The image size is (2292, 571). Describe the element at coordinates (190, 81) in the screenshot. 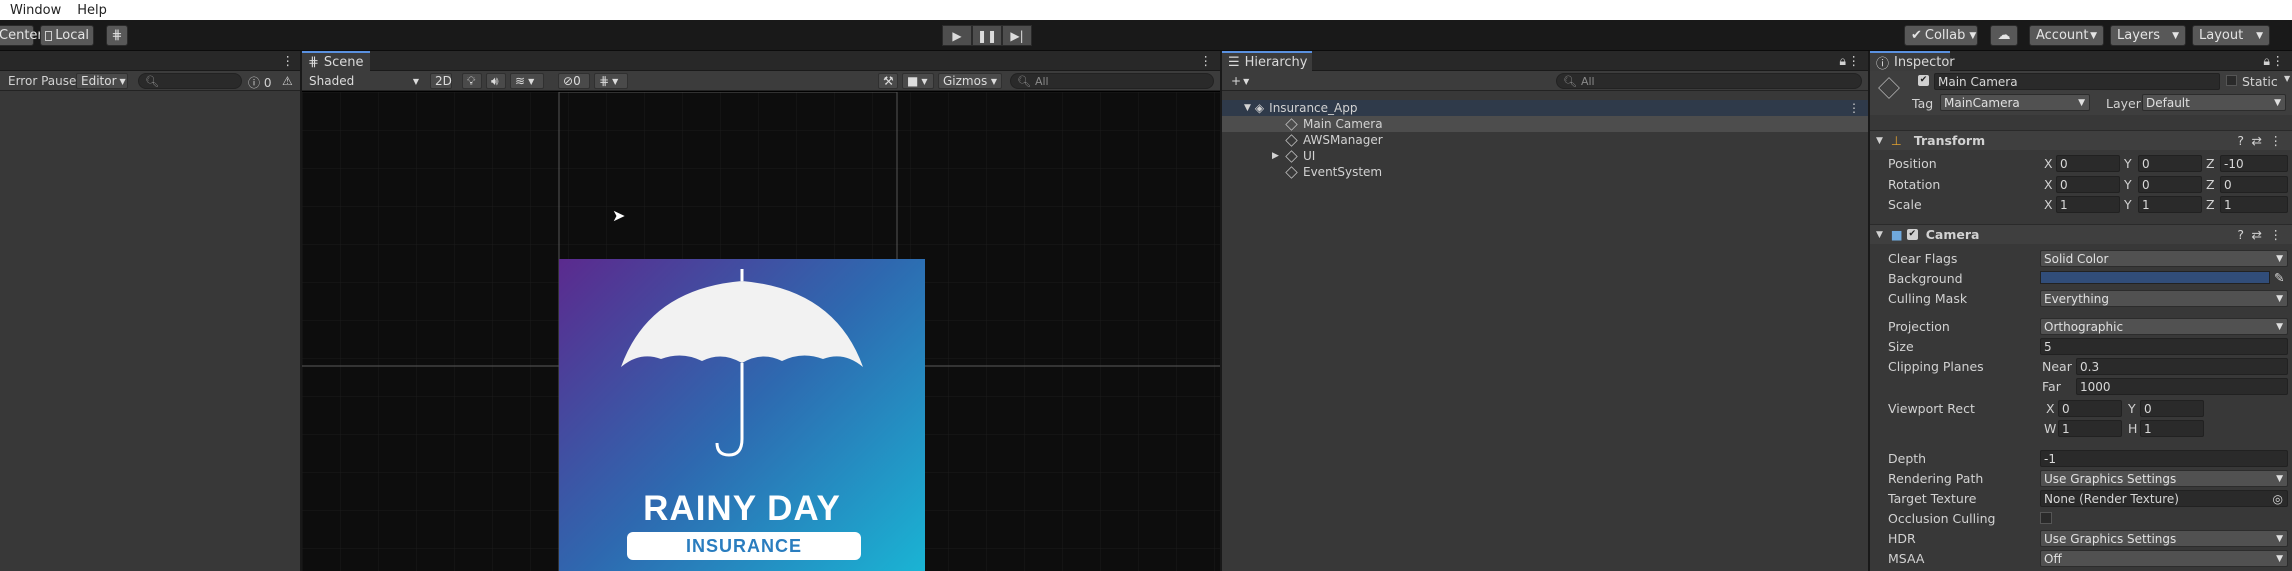

I see `console-search-input: 🔍︎` at that location.